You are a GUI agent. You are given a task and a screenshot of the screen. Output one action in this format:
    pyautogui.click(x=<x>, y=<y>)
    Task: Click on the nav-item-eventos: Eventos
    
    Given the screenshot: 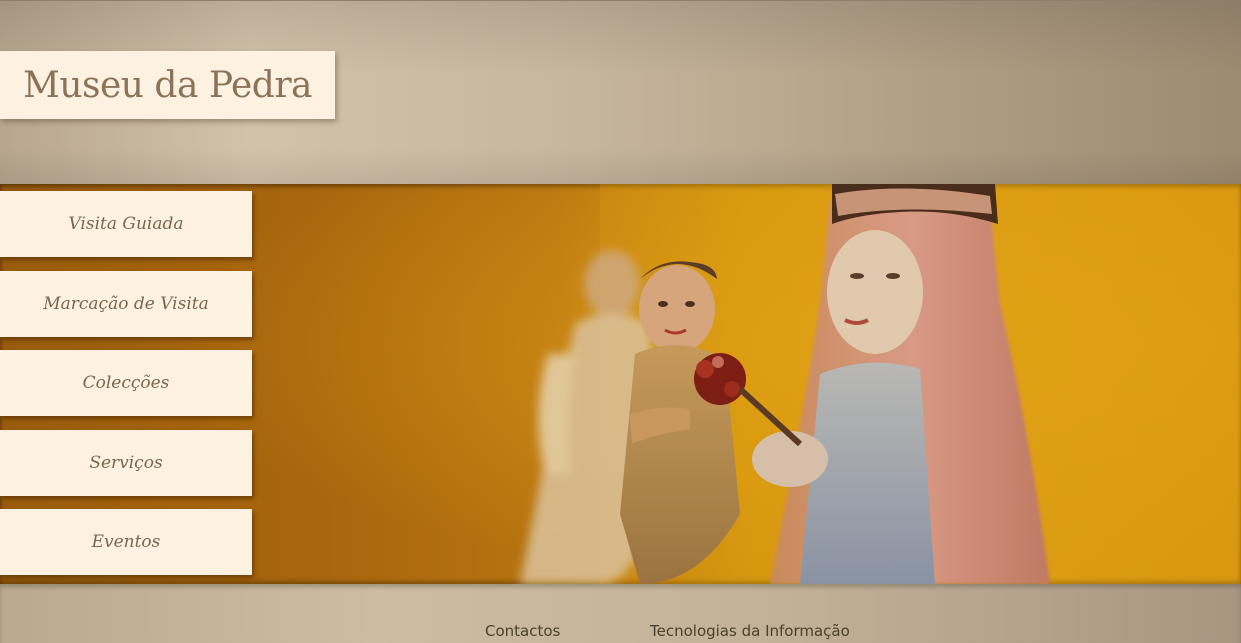 What is the action you would take?
    pyautogui.click(x=126, y=542)
    